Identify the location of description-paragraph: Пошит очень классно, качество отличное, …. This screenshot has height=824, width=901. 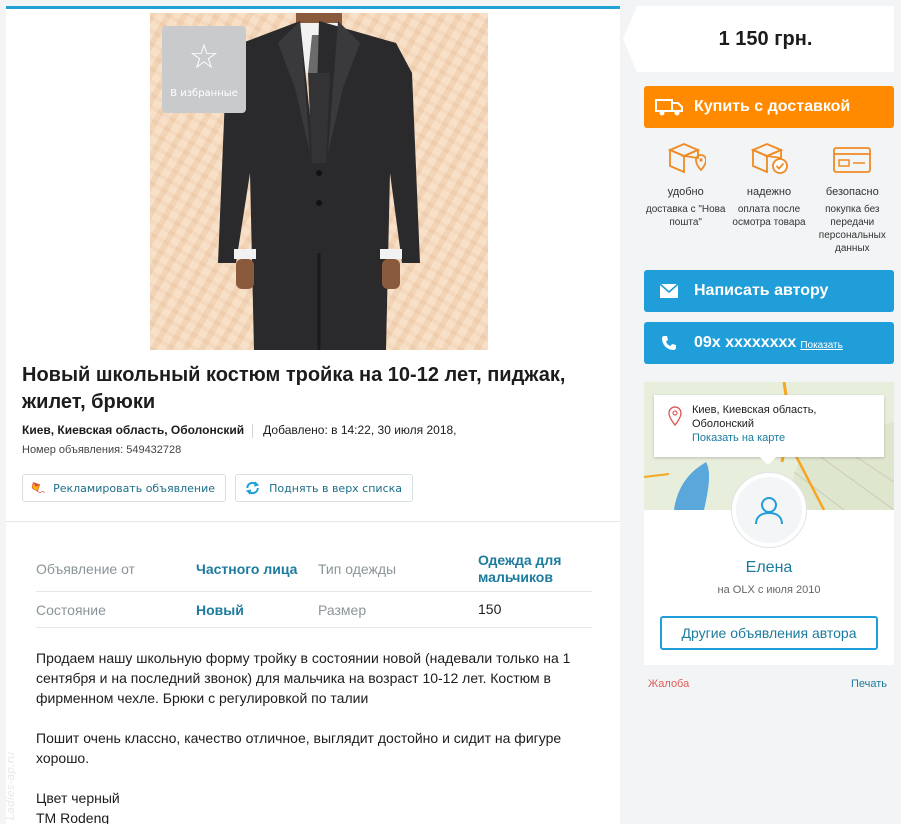
(299, 748).